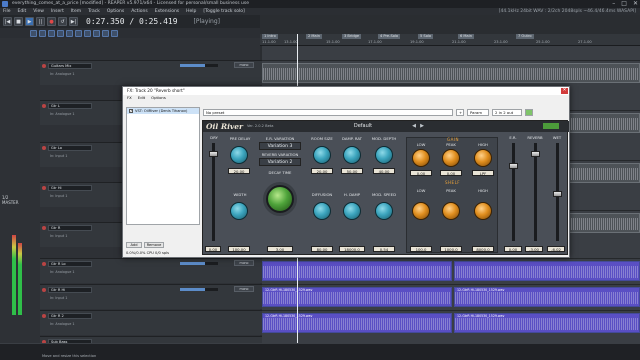  Describe the element at coordinates (421, 173) in the screenshot. I see `eq-low-gain-value: 0.00` at that location.